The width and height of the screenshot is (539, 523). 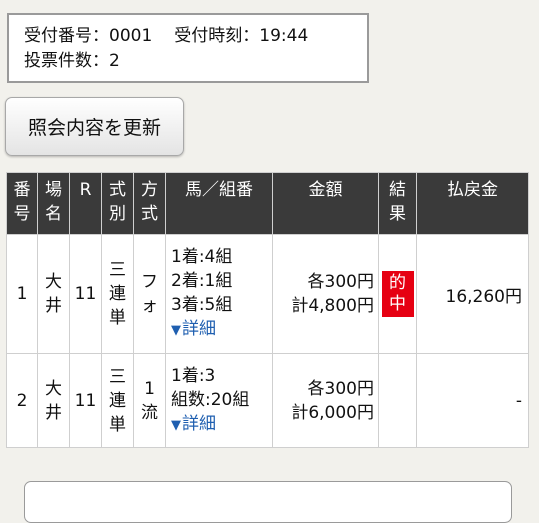 What do you see at coordinates (114, 61) in the screenshot?
I see `ticket-count: 2` at bounding box center [114, 61].